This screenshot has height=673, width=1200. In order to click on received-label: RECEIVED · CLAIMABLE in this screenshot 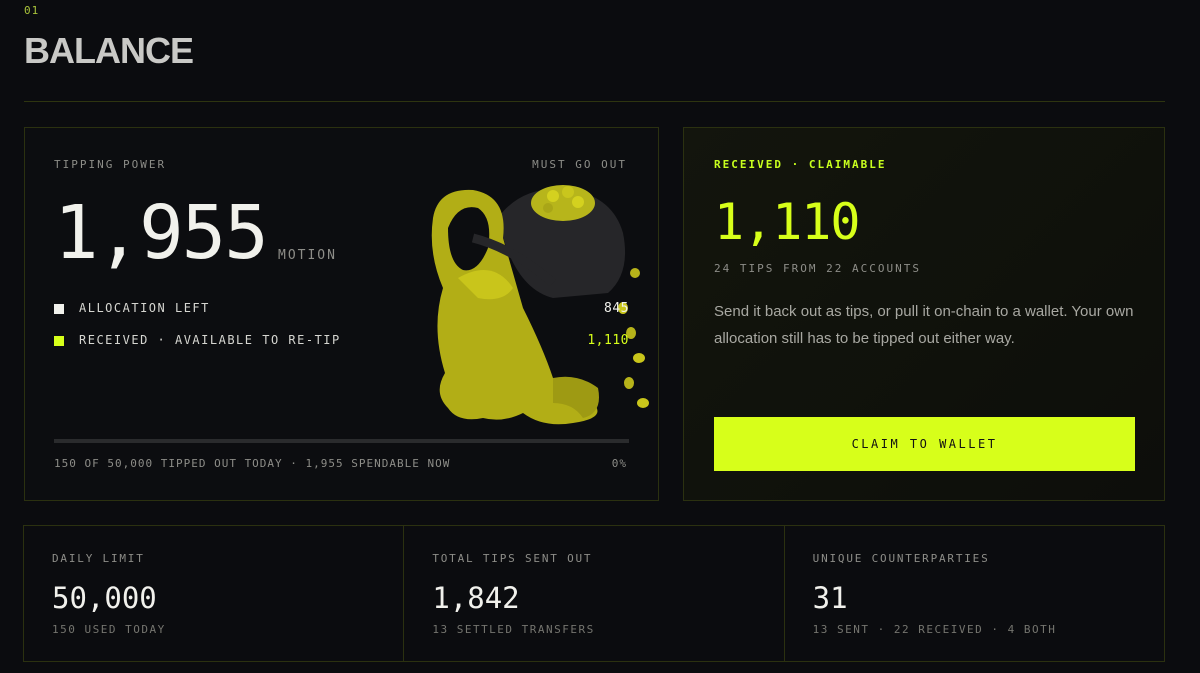, I will do `click(800, 164)`.